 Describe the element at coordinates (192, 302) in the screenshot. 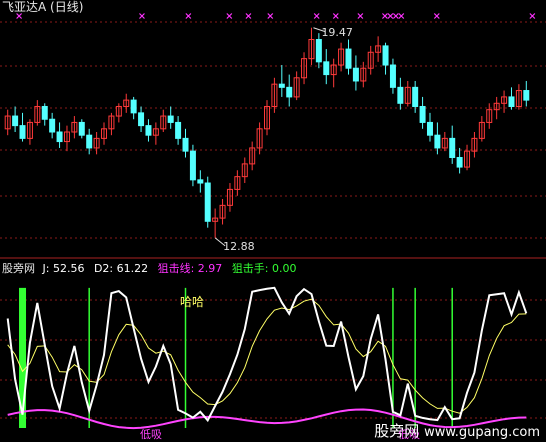

I see `haha-annotation: 哈哈` at that location.